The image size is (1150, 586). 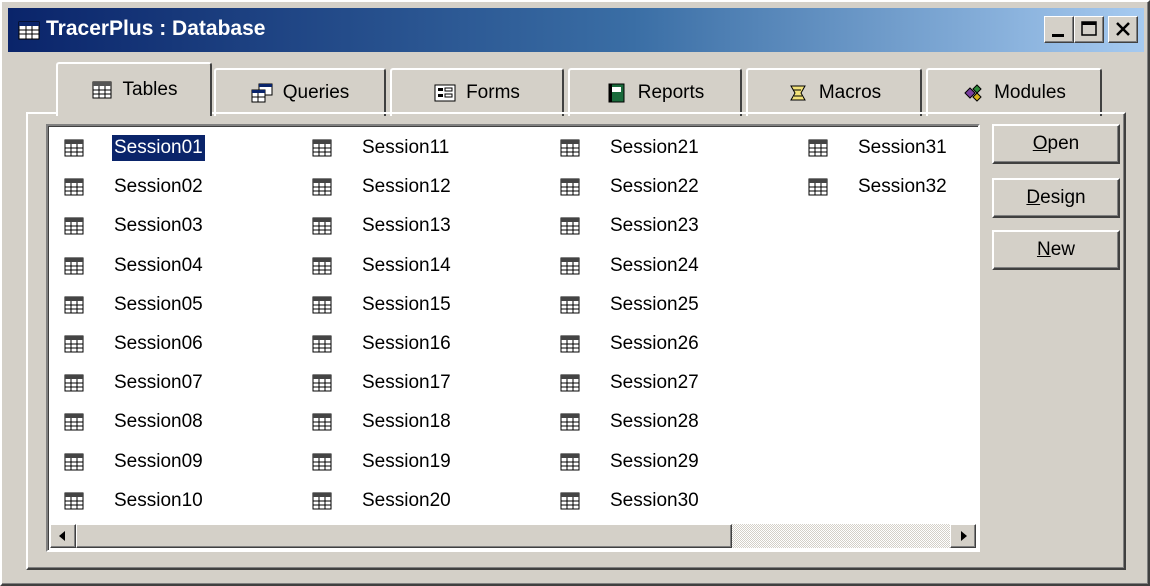 What do you see at coordinates (654, 187) in the screenshot?
I see `list-item-label: Session22` at bounding box center [654, 187].